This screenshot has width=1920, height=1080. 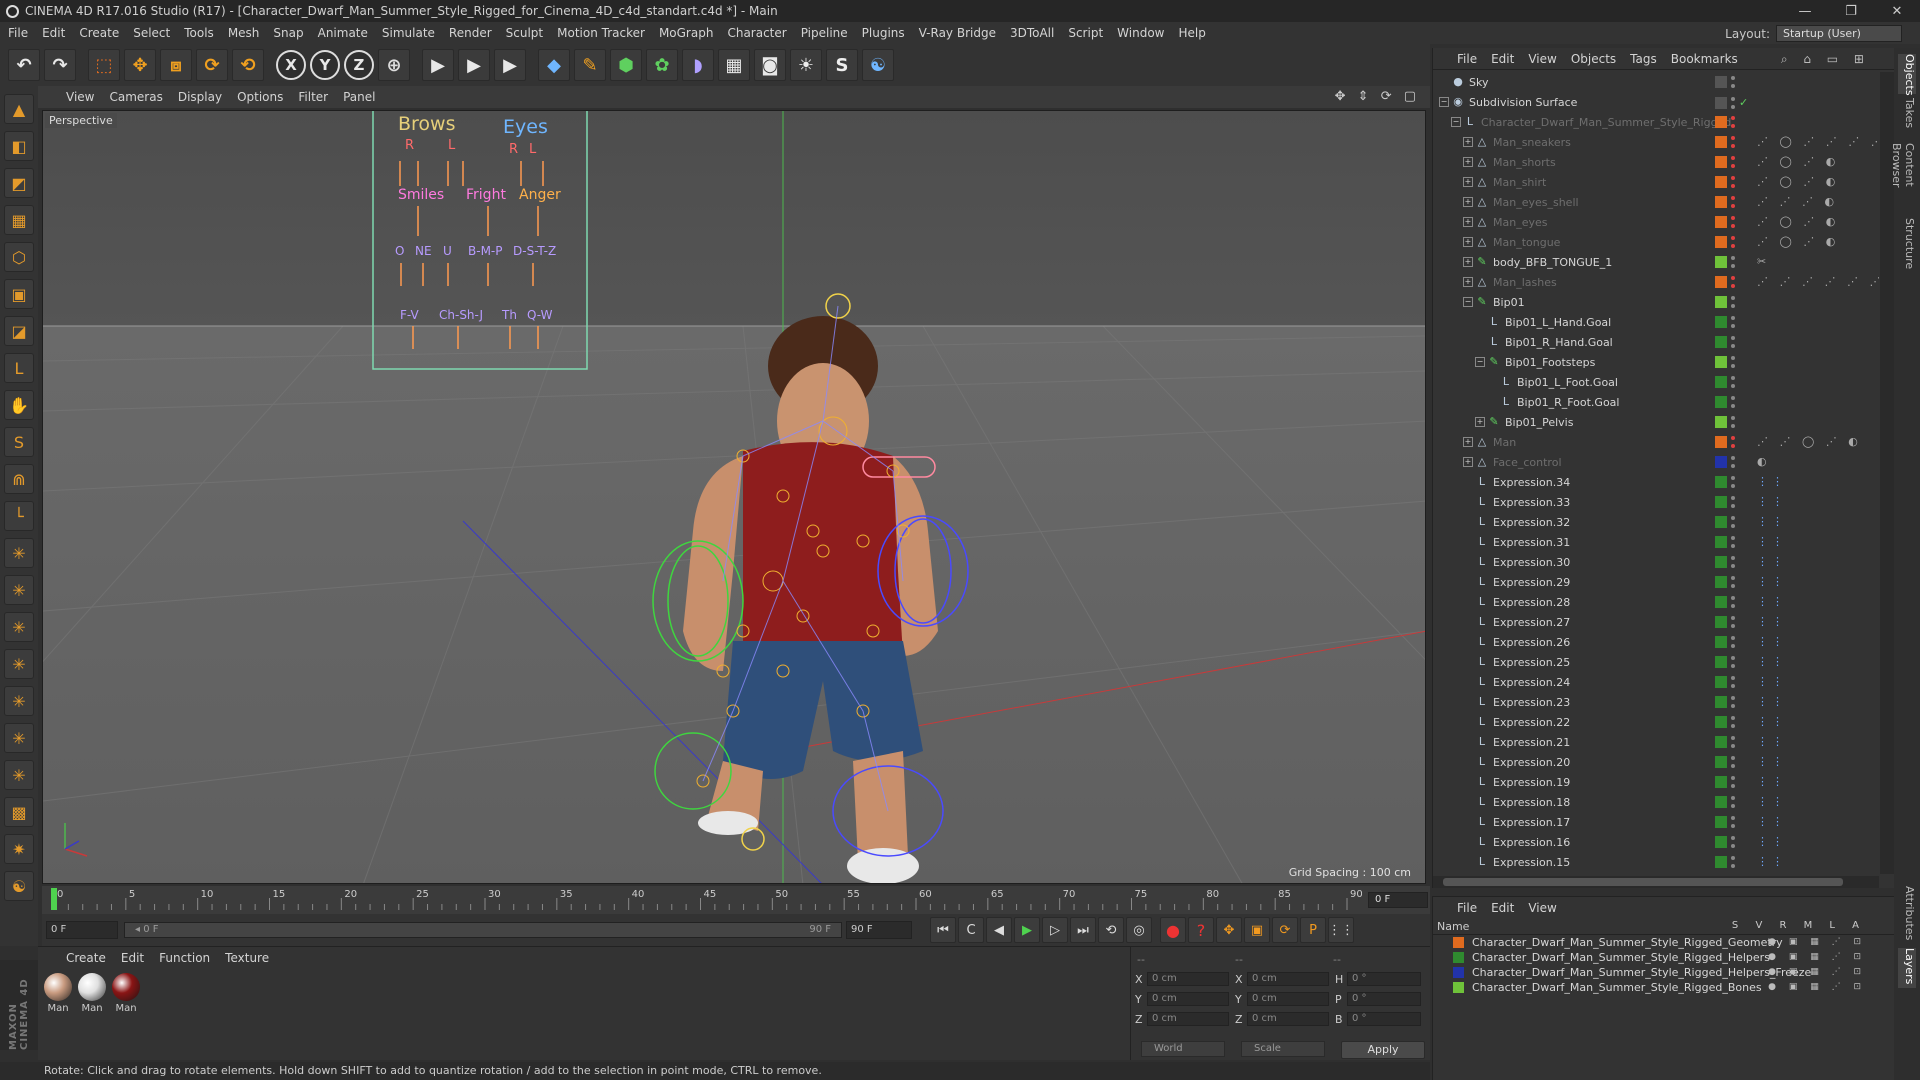 What do you see at coordinates (212, 65) in the screenshot?
I see `rotate-button: ⟳` at bounding box center [212, 65].